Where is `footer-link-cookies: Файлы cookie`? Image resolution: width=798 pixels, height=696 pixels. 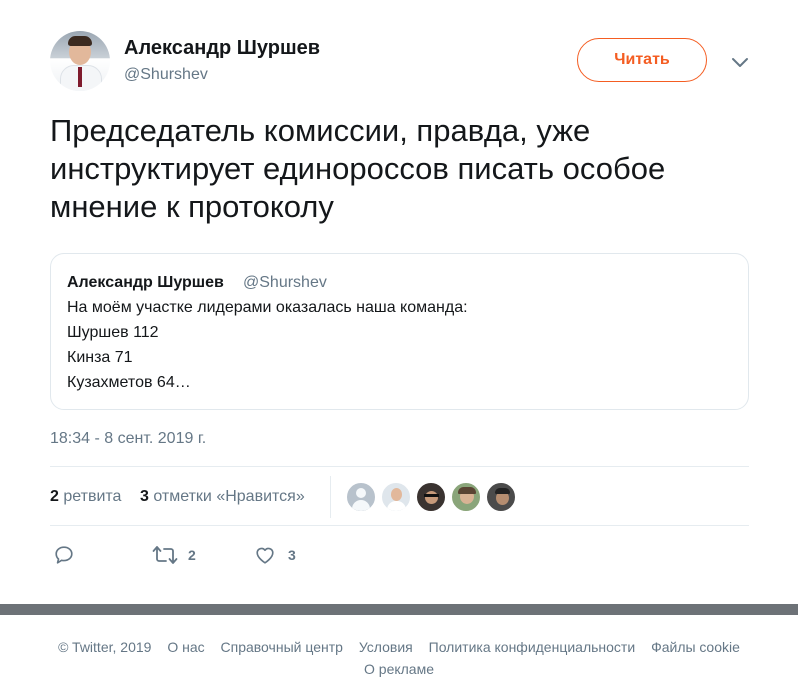
footer-link-cookies: Файлы cookie is located at coordinates (695, 647).